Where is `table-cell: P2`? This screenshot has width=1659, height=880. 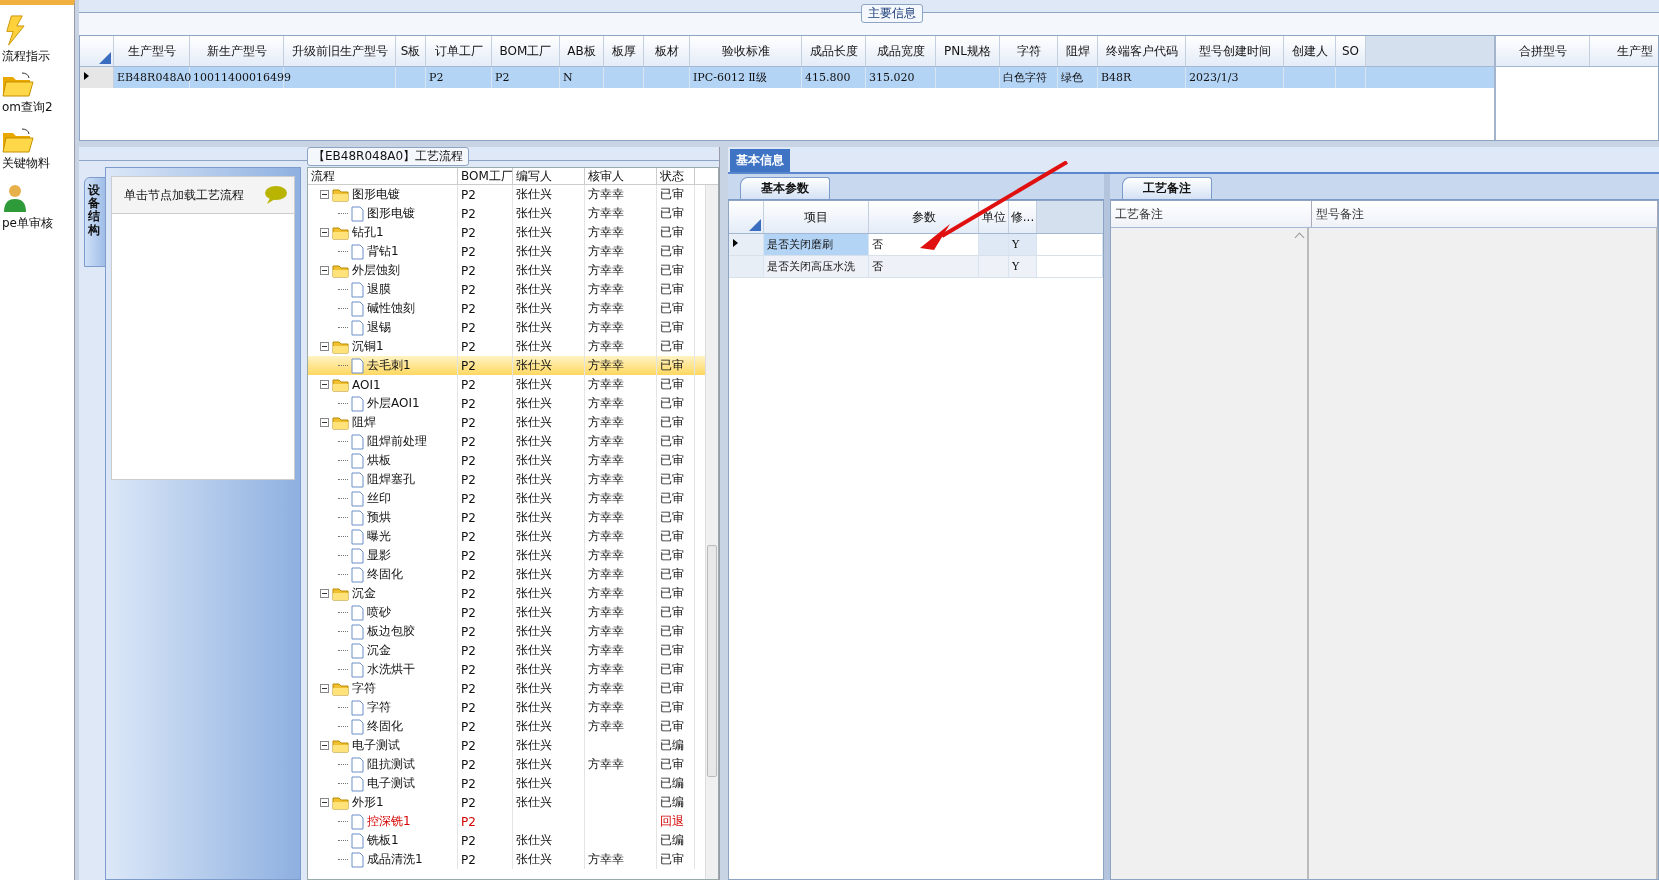 table-cell: P2 is located at coordinates (502, 77).